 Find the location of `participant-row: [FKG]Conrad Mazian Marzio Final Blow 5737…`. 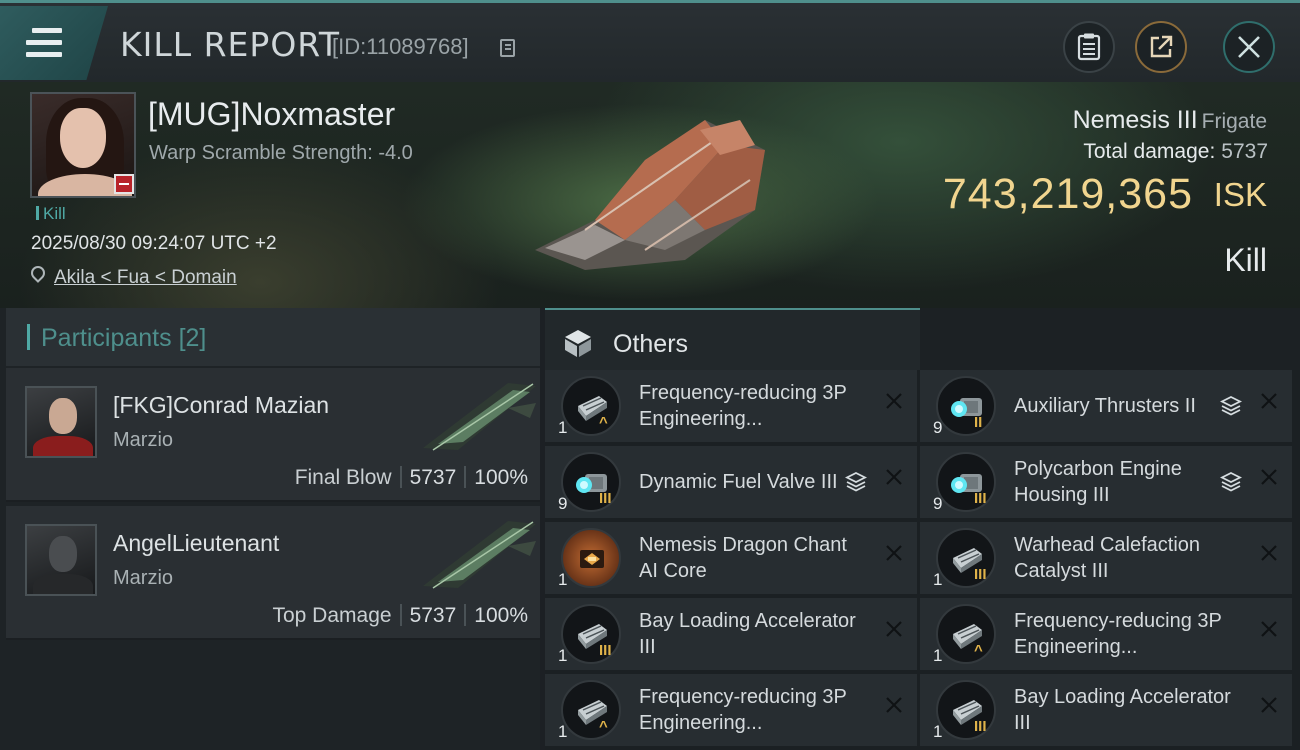

participant-row: [FKG]Conrad Mazian Marzio Final Blow 5737… is located at coordinates (273, 435).